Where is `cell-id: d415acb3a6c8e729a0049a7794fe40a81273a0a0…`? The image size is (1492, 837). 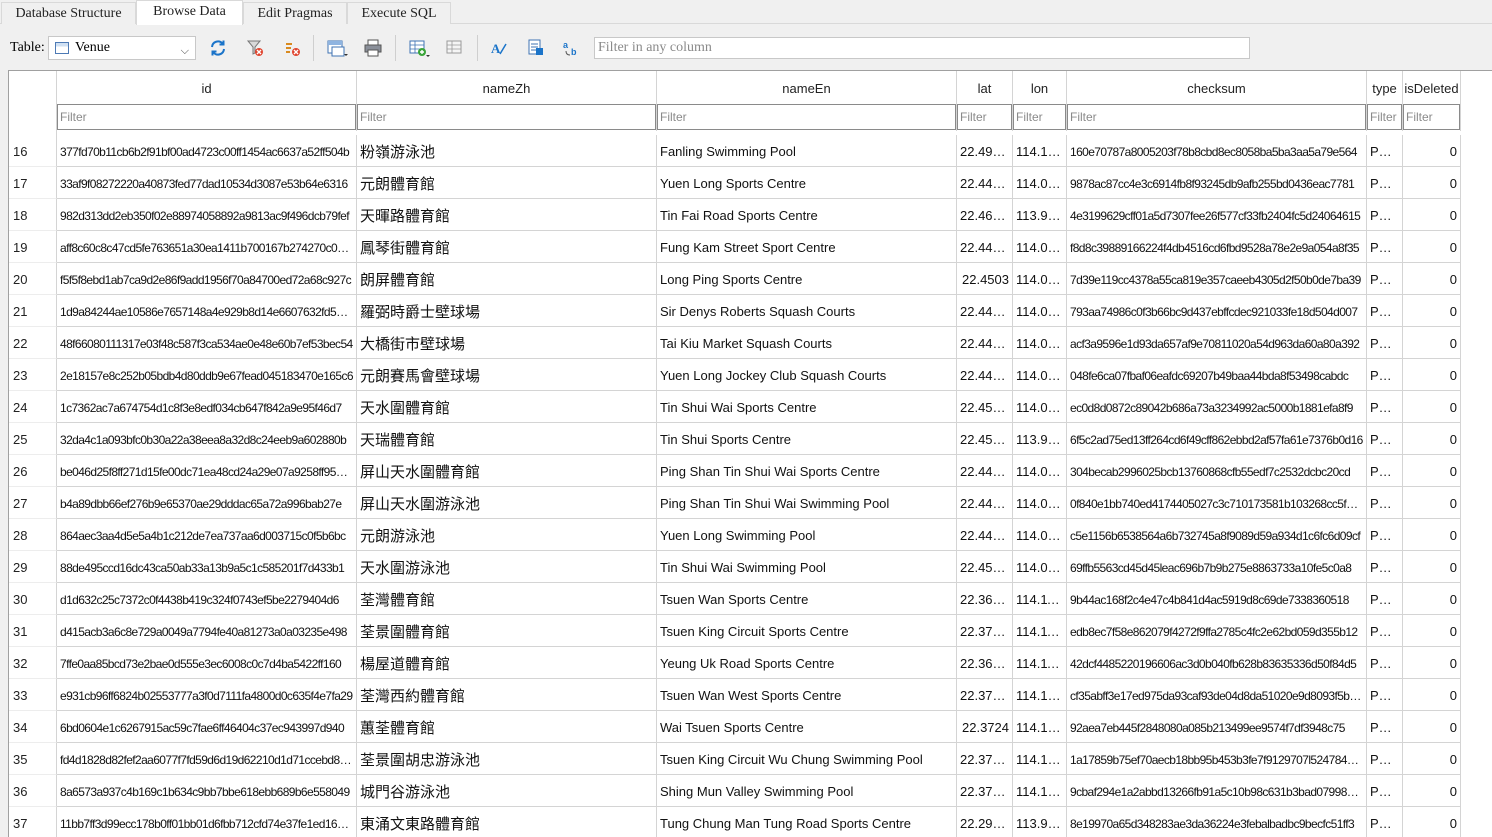 cell-id: d415acb3a6c8e729a0049a7794fe40a81273a0a0… is located at coordinates (207, 631).